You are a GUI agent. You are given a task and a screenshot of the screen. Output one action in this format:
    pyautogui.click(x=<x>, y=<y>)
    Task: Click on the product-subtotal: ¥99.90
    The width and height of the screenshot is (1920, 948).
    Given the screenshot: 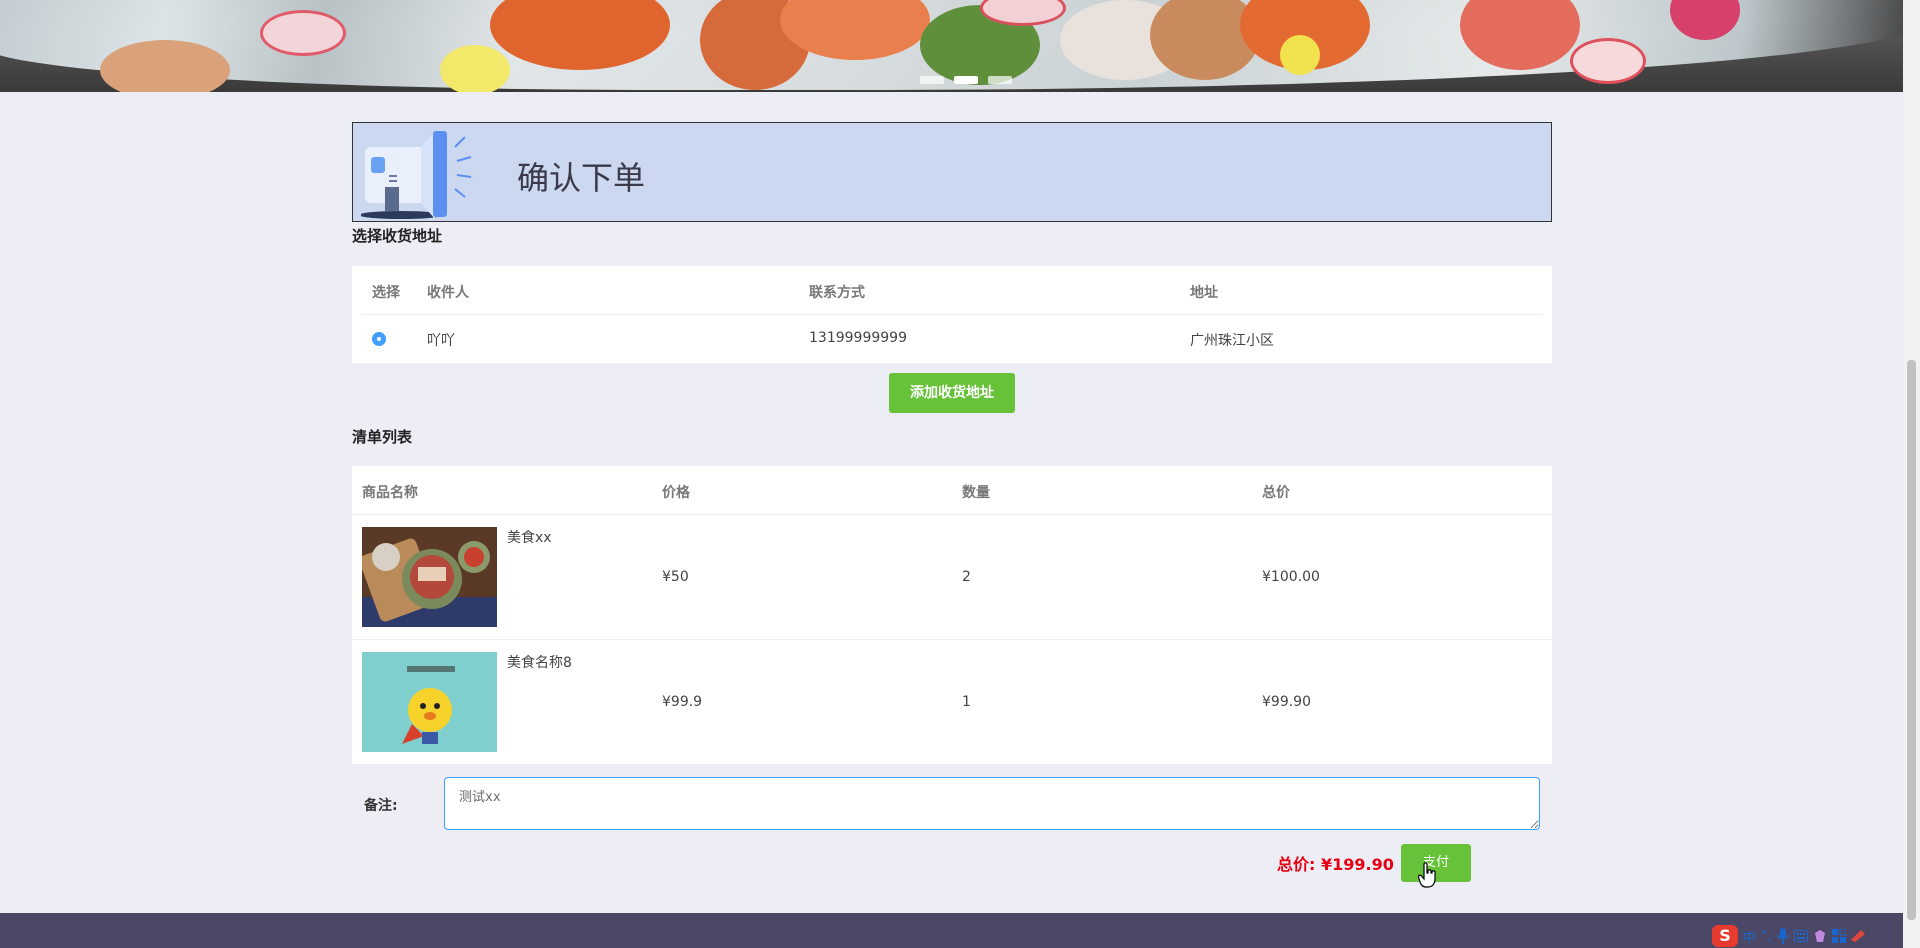 What is the action you would take?
    pyautogui.click(x=1286, y=702)
    